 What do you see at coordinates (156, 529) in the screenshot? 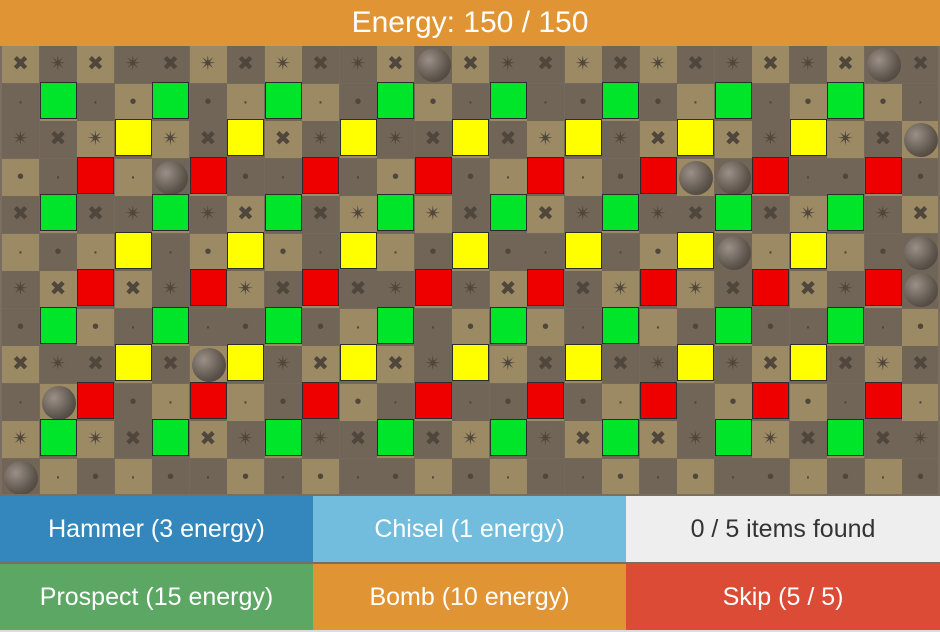
I see `hammer-button: Hammer (3 energy)` at bounding box center [156, 529].